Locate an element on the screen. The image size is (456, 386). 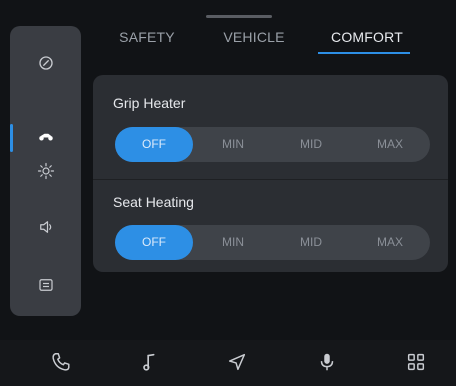
tab-underline is located at coordinates (364, 53).